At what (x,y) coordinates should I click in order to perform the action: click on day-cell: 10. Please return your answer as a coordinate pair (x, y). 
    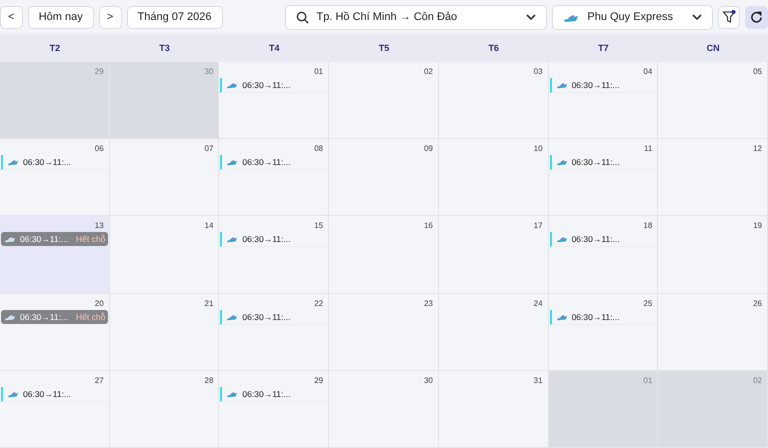
    Looking at the image, I should click on (493, 177).